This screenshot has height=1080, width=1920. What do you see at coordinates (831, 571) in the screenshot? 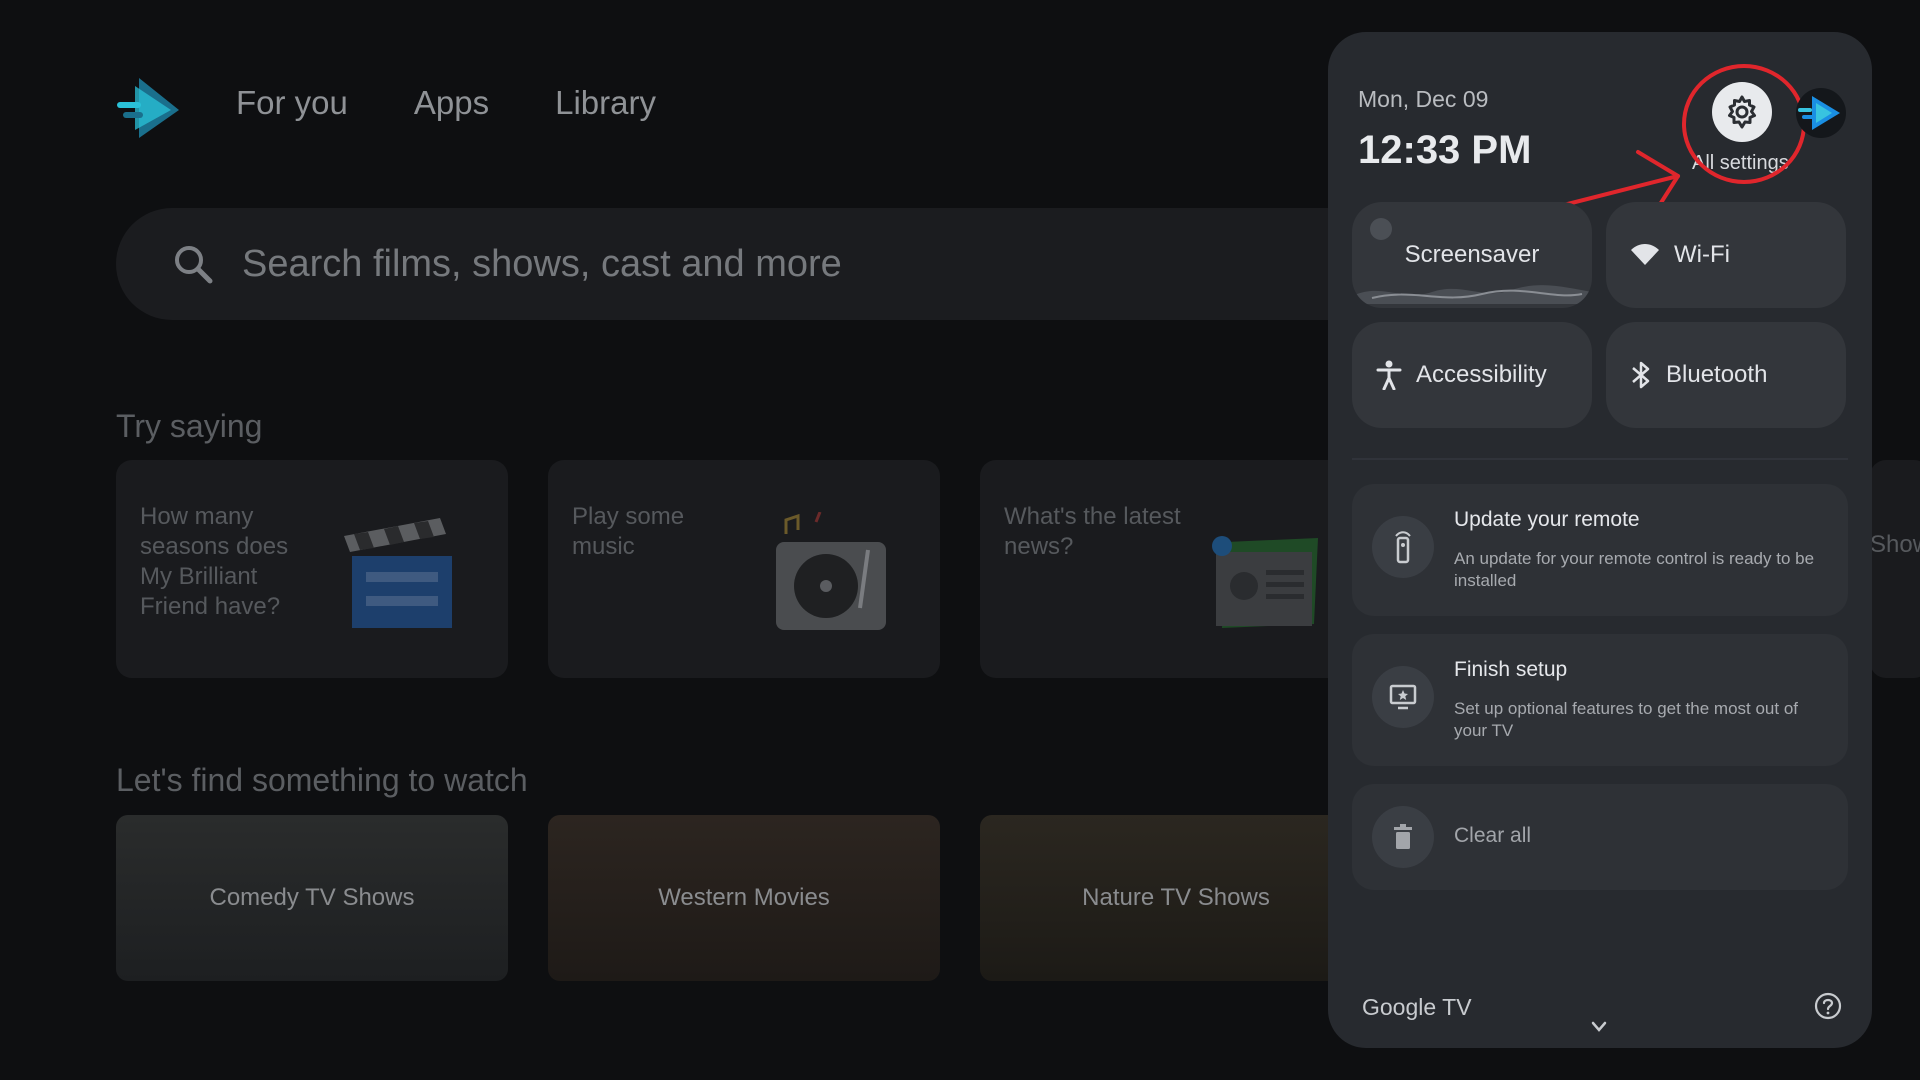
I see `record-player-icon` at bounding box center [831, 571].